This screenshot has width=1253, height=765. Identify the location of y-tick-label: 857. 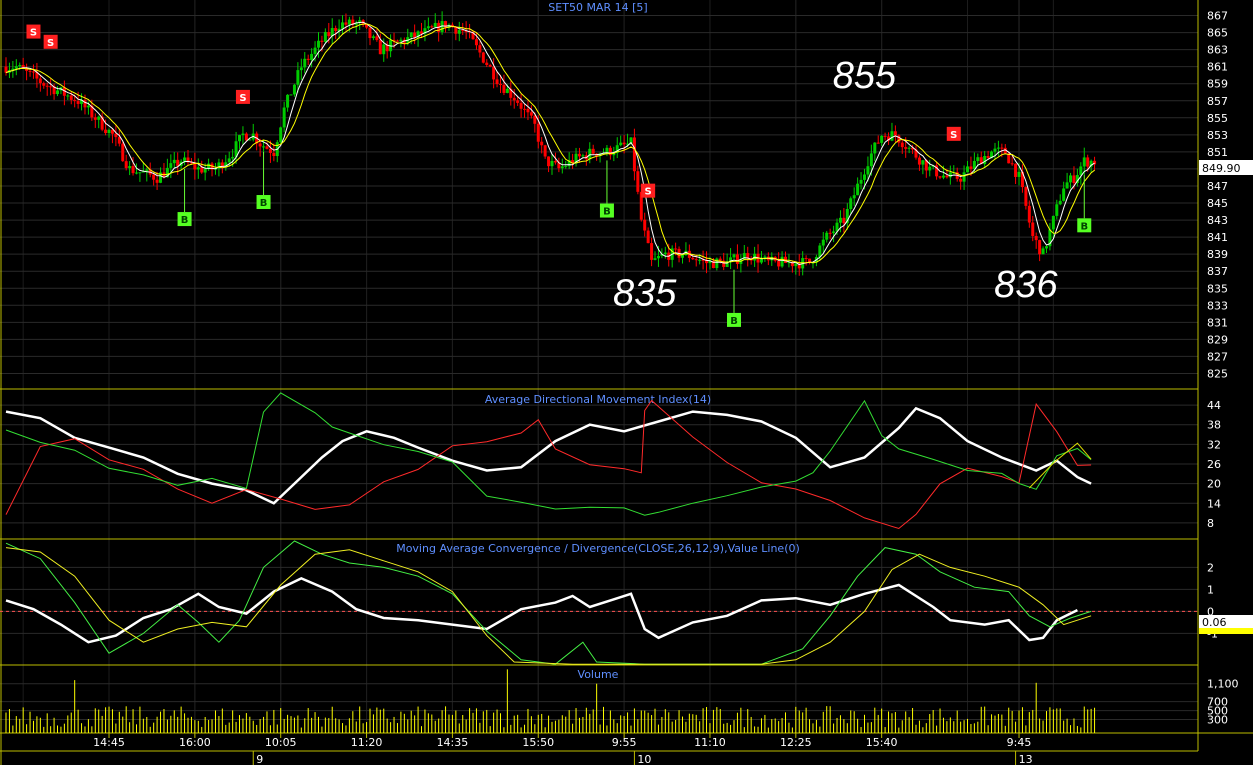
(1217, 101).